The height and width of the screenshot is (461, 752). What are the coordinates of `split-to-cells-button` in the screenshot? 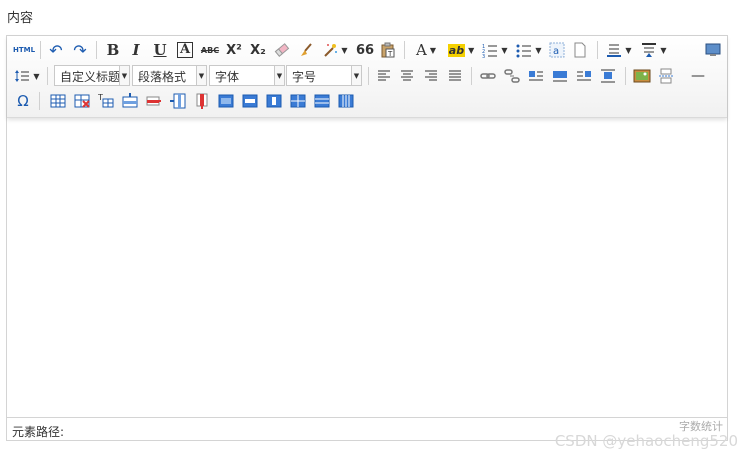 It's located at (298, 101).